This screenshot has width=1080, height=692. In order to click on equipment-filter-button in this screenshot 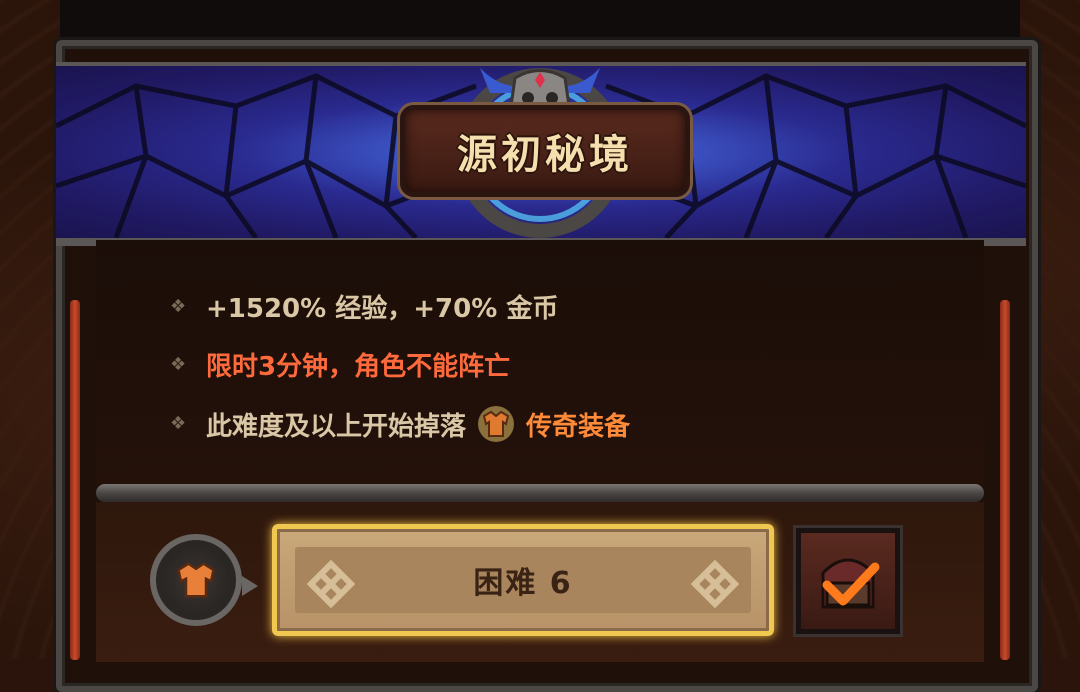, I will do `click(204, 580)`.